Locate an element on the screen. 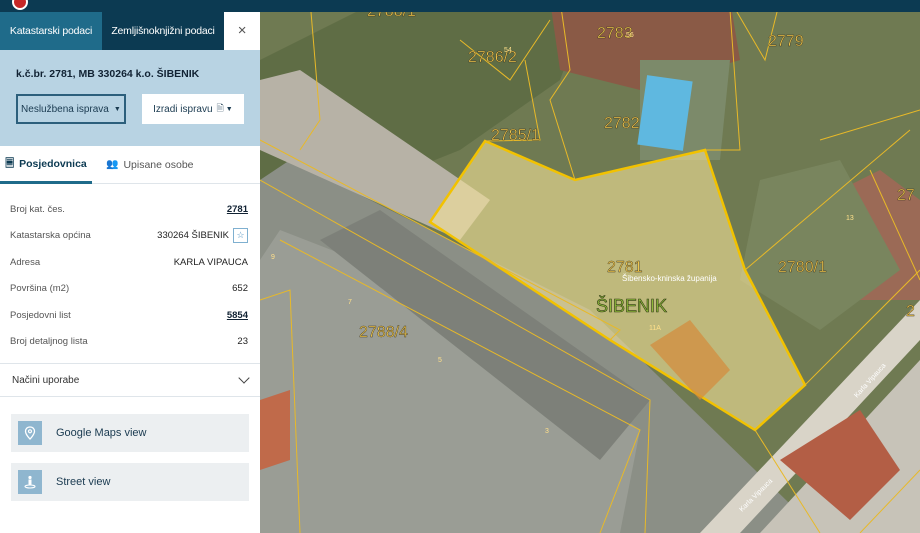 This screenshot has width=920, height=533. parcel-owner-label: Šibensko-kninska županija is located at coordinates (669, 278).